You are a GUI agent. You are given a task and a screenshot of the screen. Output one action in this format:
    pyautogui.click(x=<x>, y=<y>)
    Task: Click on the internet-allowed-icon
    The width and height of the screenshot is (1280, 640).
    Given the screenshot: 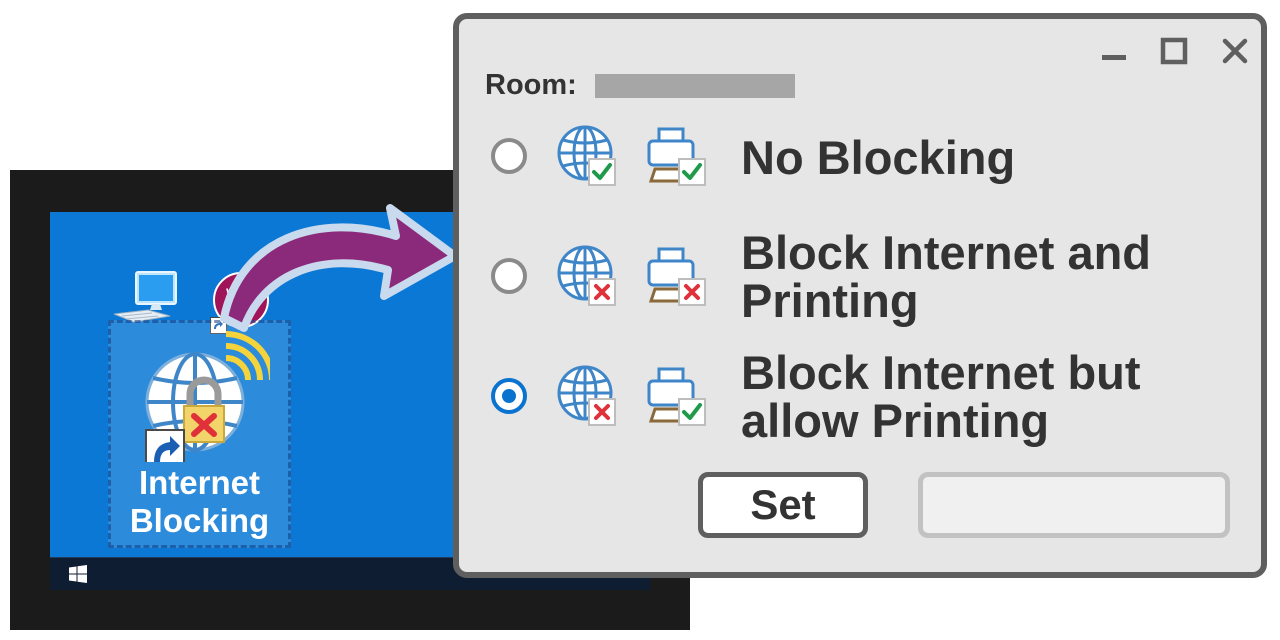 What is the action you would take?
    pyautogui.click(x=586, y=155)
    